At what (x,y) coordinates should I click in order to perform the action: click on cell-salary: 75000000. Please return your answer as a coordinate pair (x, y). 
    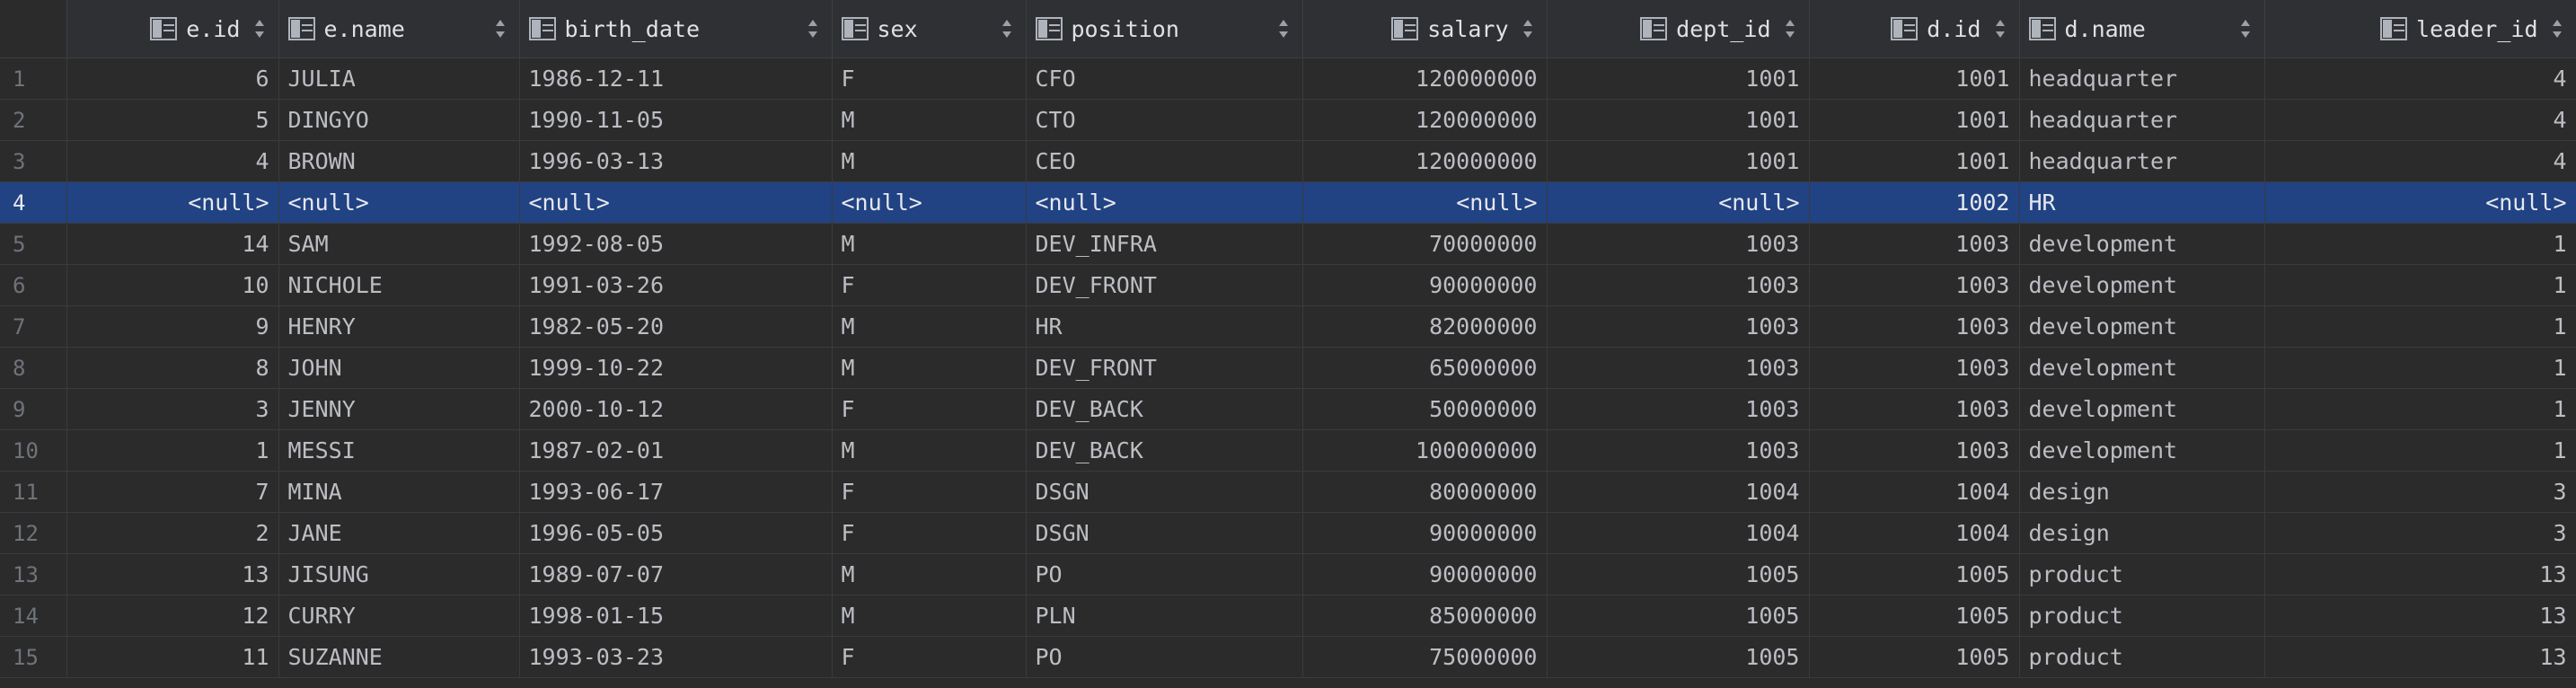
    Looking at the image, I should click on (1425, 657).